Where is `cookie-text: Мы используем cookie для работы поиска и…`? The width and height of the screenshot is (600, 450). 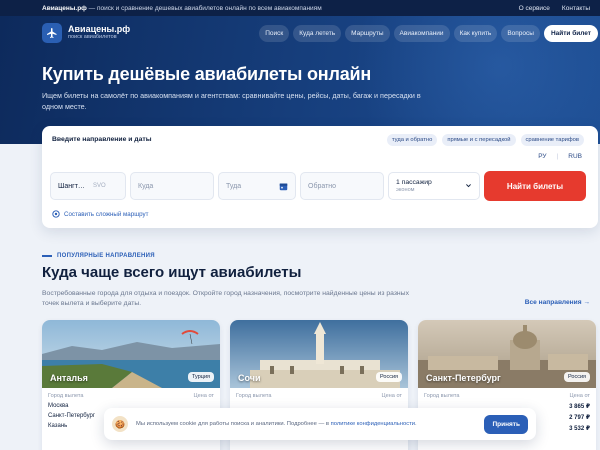 cookie-text: Мы используем cookie для работы поиска и… is located at coordinates (233, 424).